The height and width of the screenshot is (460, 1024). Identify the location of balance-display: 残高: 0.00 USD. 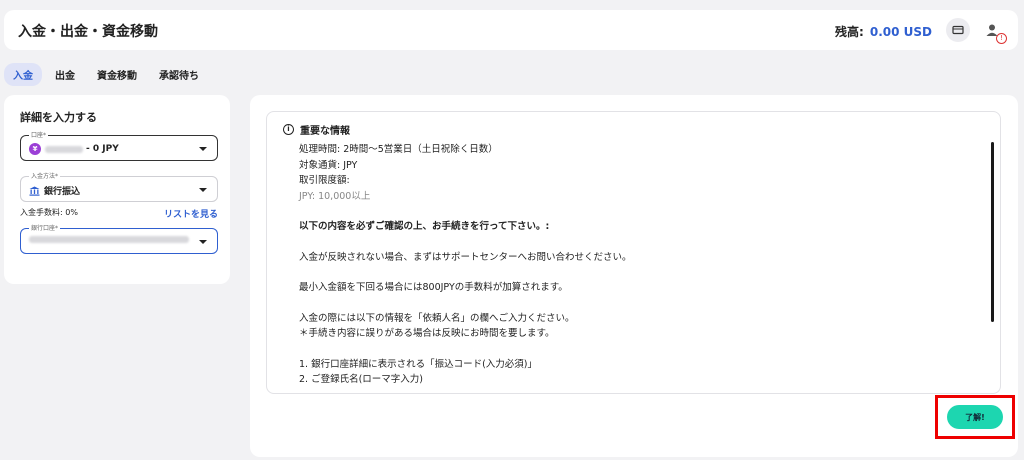
(883, 31).